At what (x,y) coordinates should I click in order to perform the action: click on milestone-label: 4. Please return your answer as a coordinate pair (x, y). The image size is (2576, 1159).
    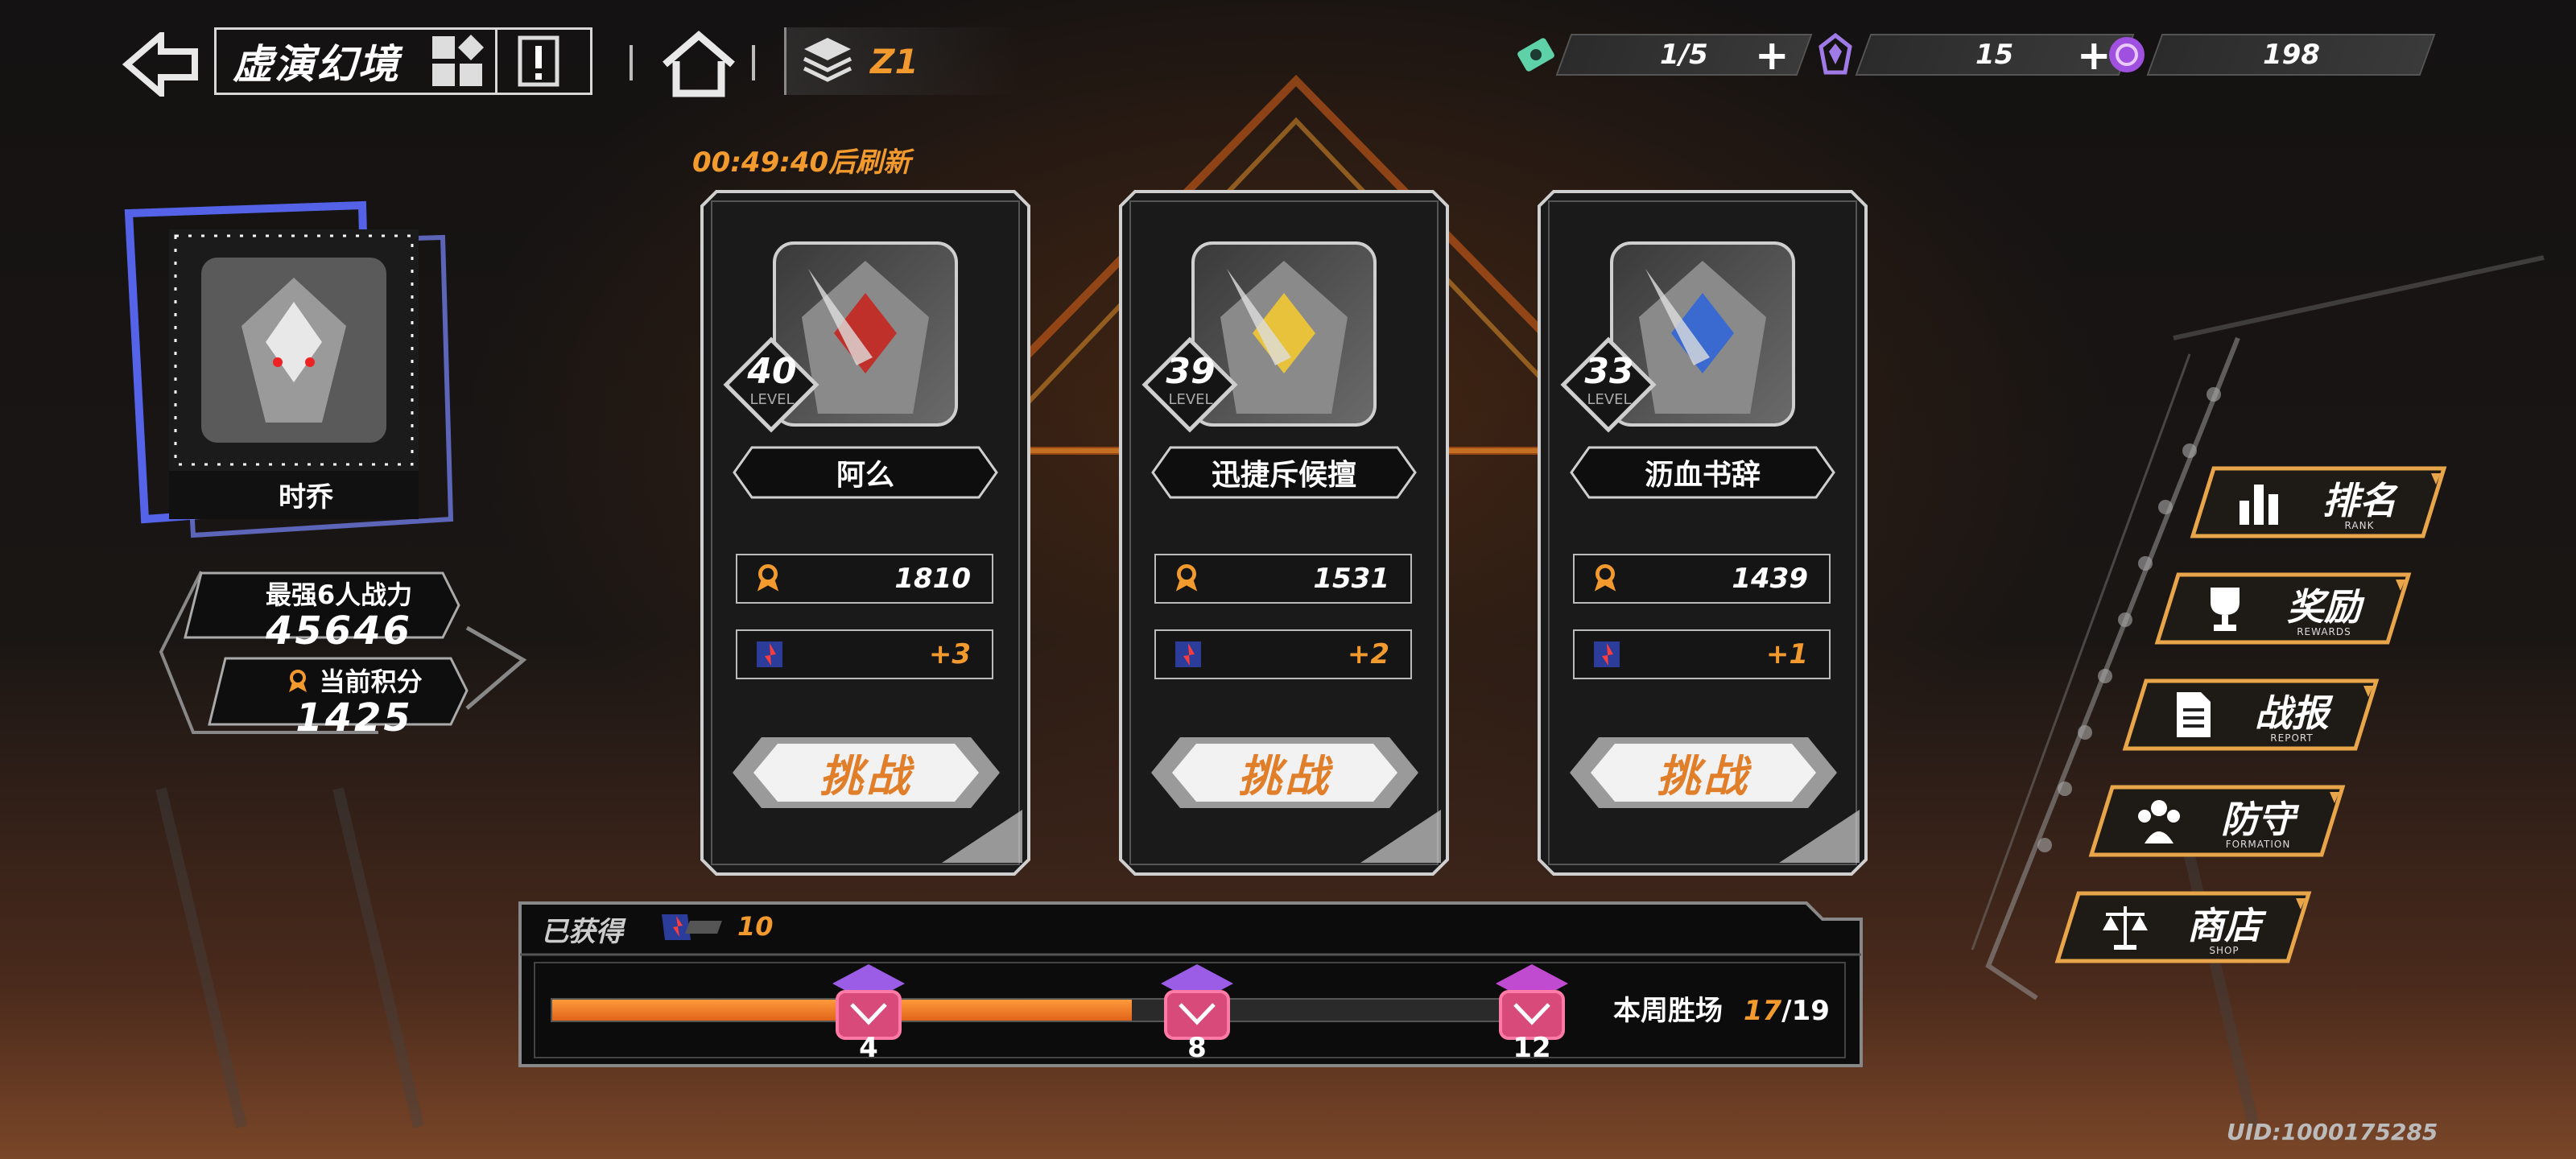
    Looking at the image, I should click on (868, 1048).